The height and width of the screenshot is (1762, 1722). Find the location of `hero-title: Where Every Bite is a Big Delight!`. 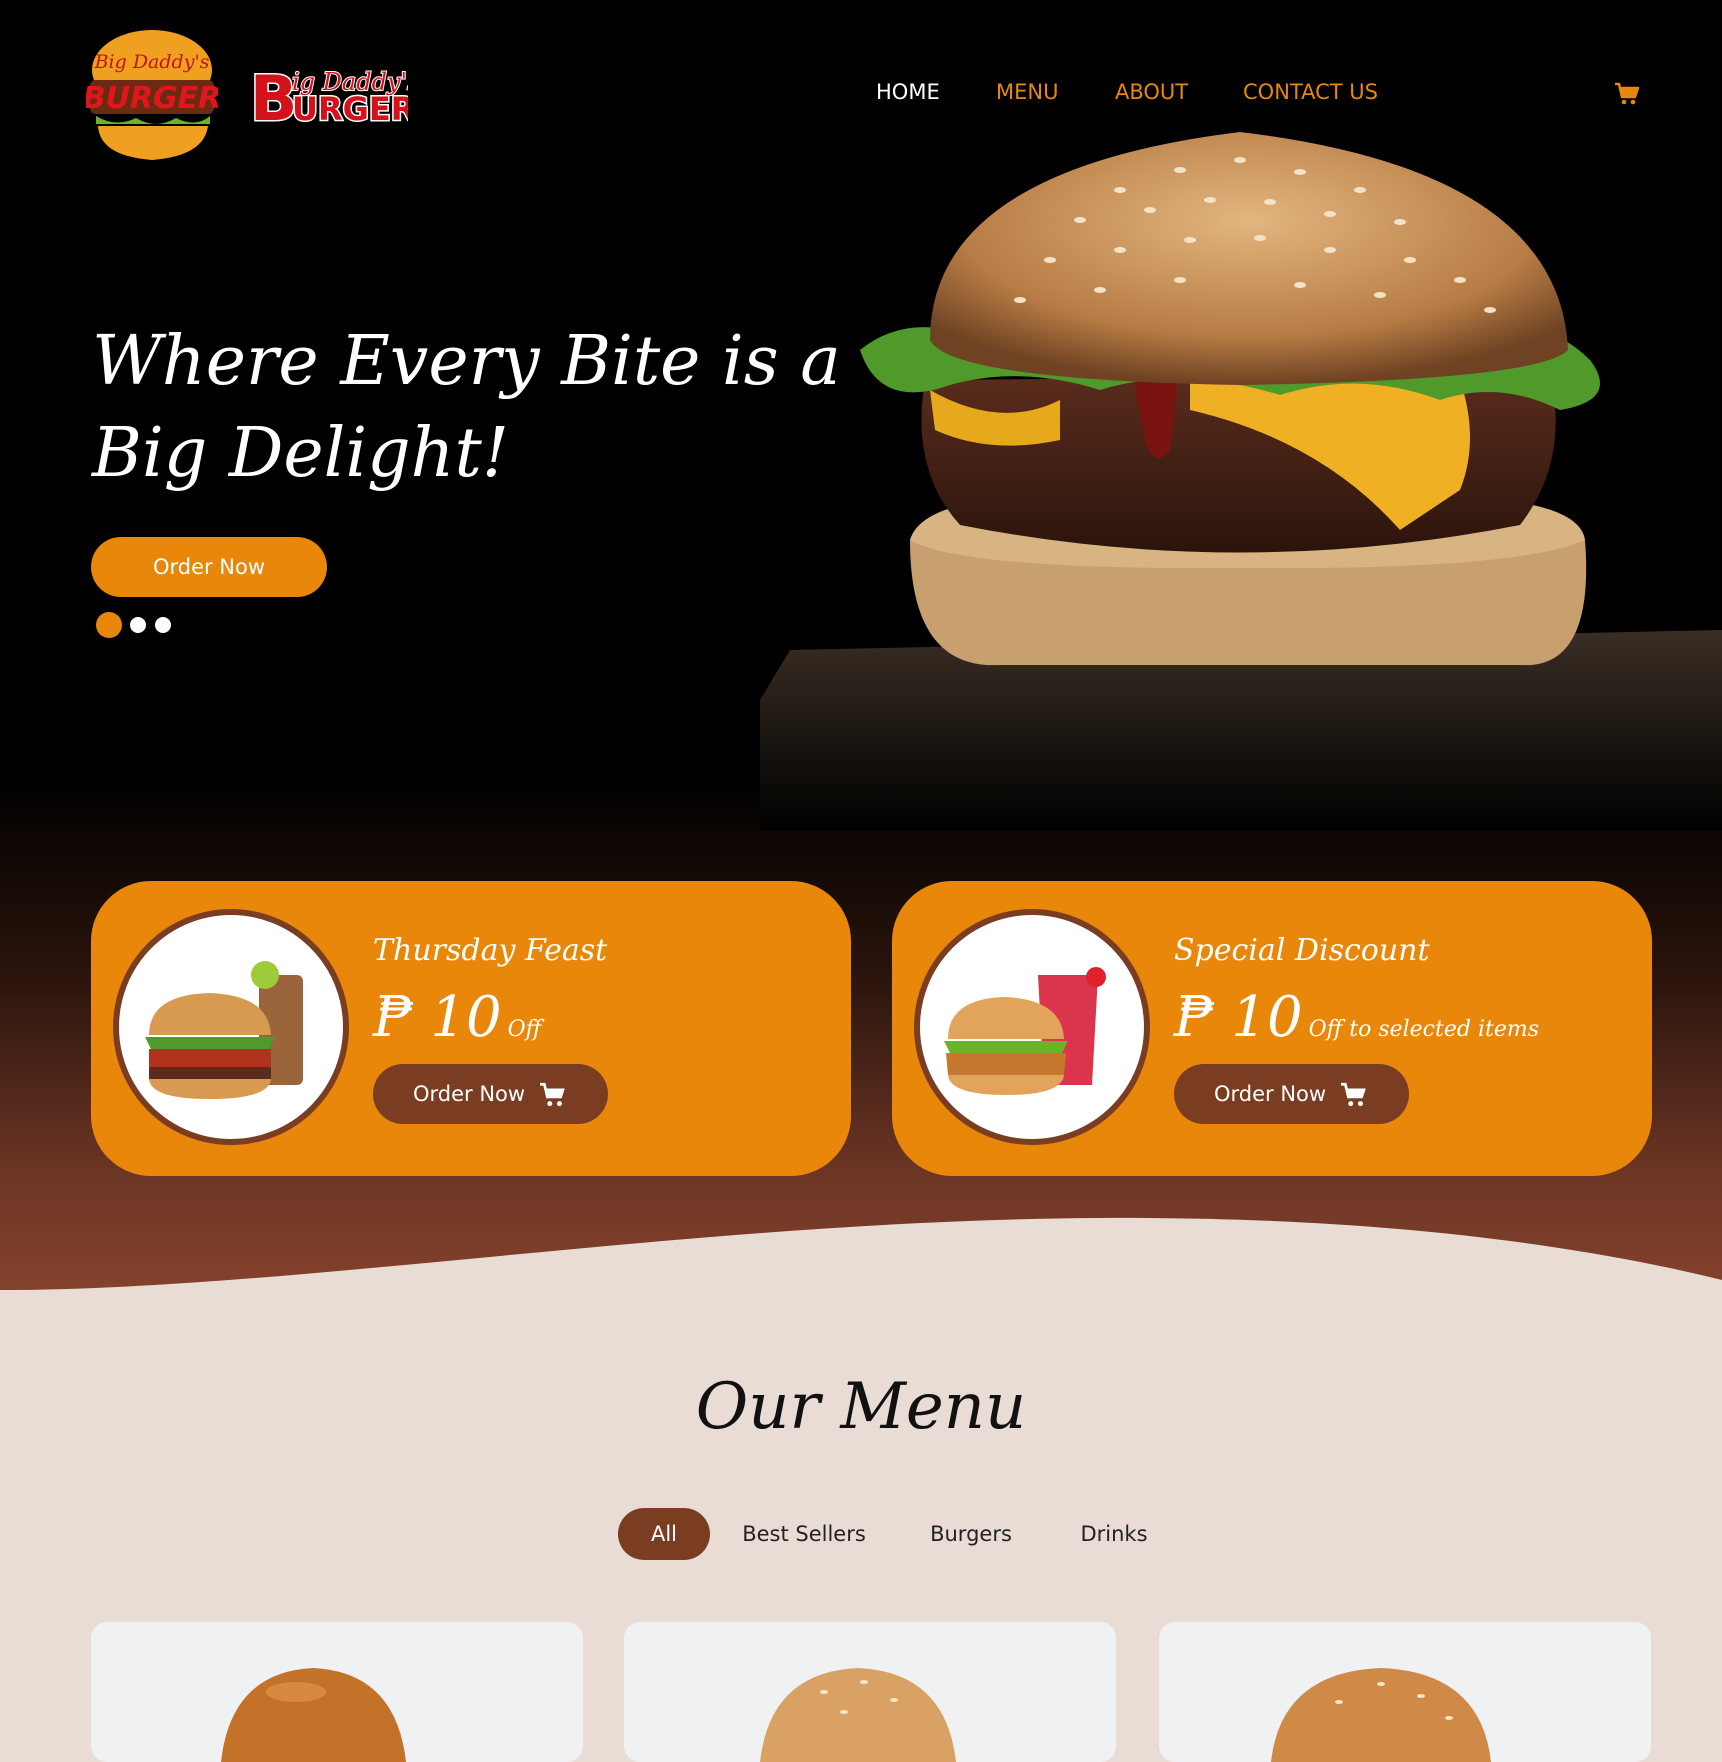

hero-title: Where Every Bite is a Big Delight! is located at coordinates (466, 407).